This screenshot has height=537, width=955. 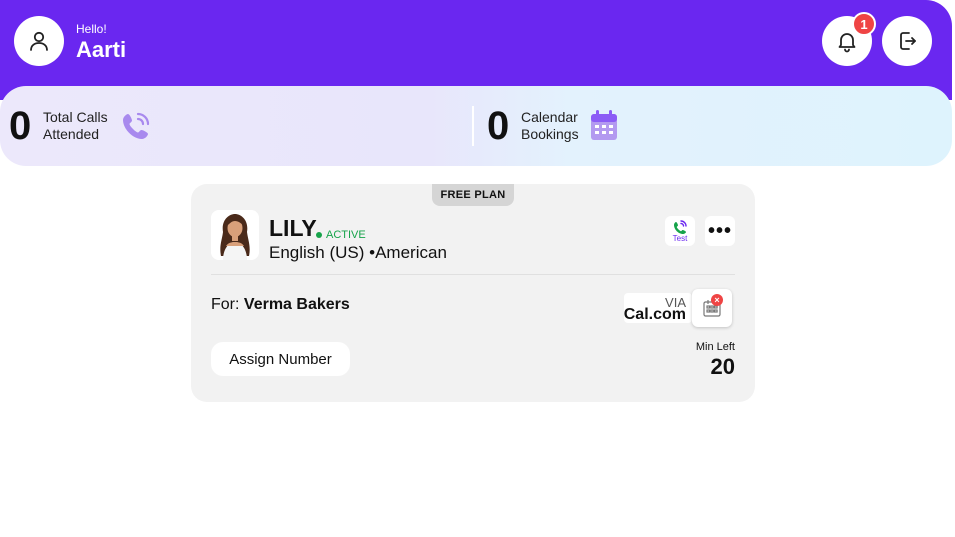 What do you see at coordinates (473, 126) in the screenshot?
I see `stats-divider` at bounding box center [473, 126].